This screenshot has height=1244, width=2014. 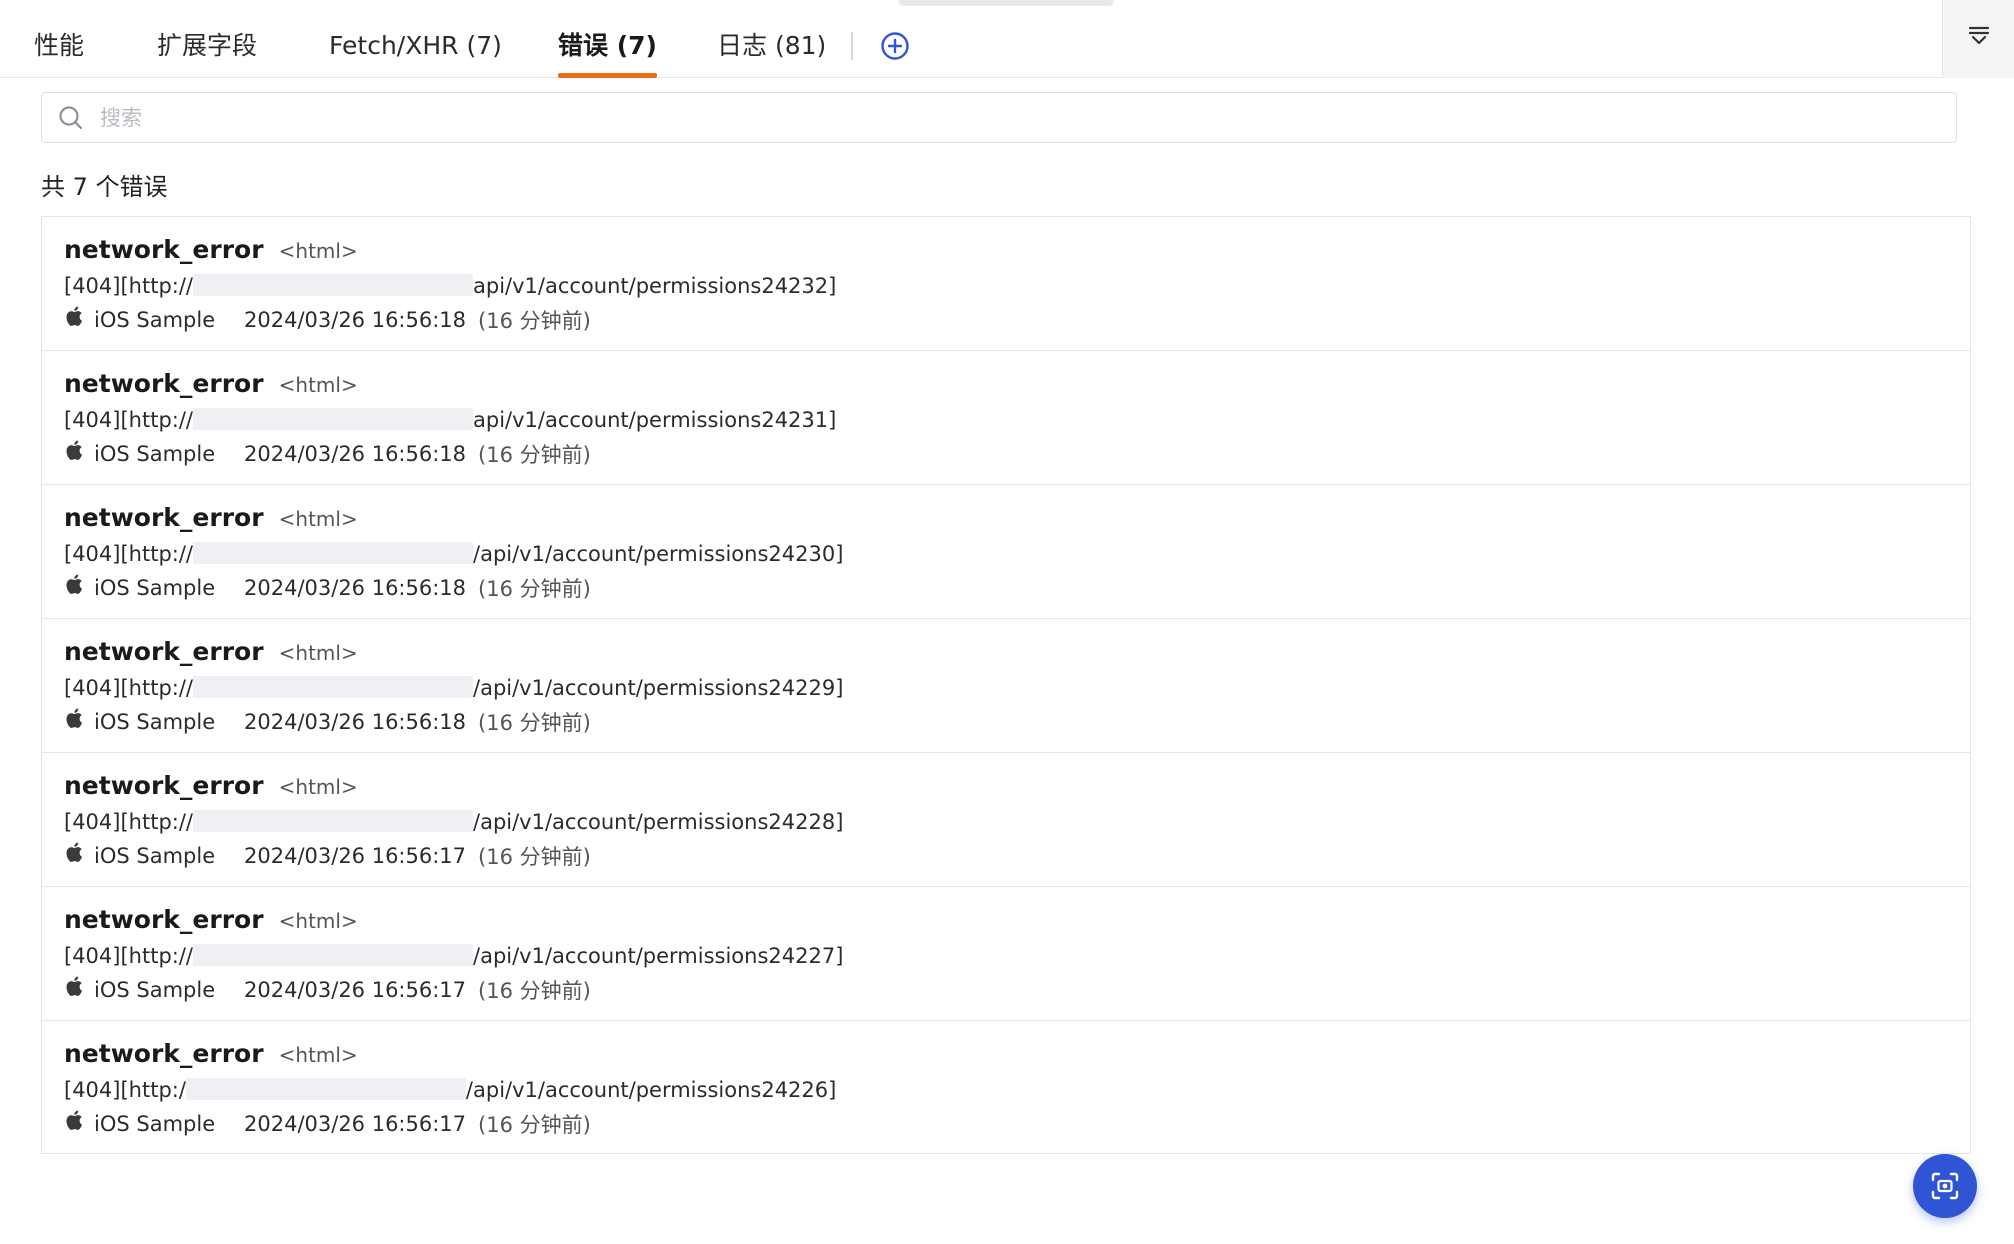 I want to click on tab-label: 错误 (7), so click(x=607, y=45).